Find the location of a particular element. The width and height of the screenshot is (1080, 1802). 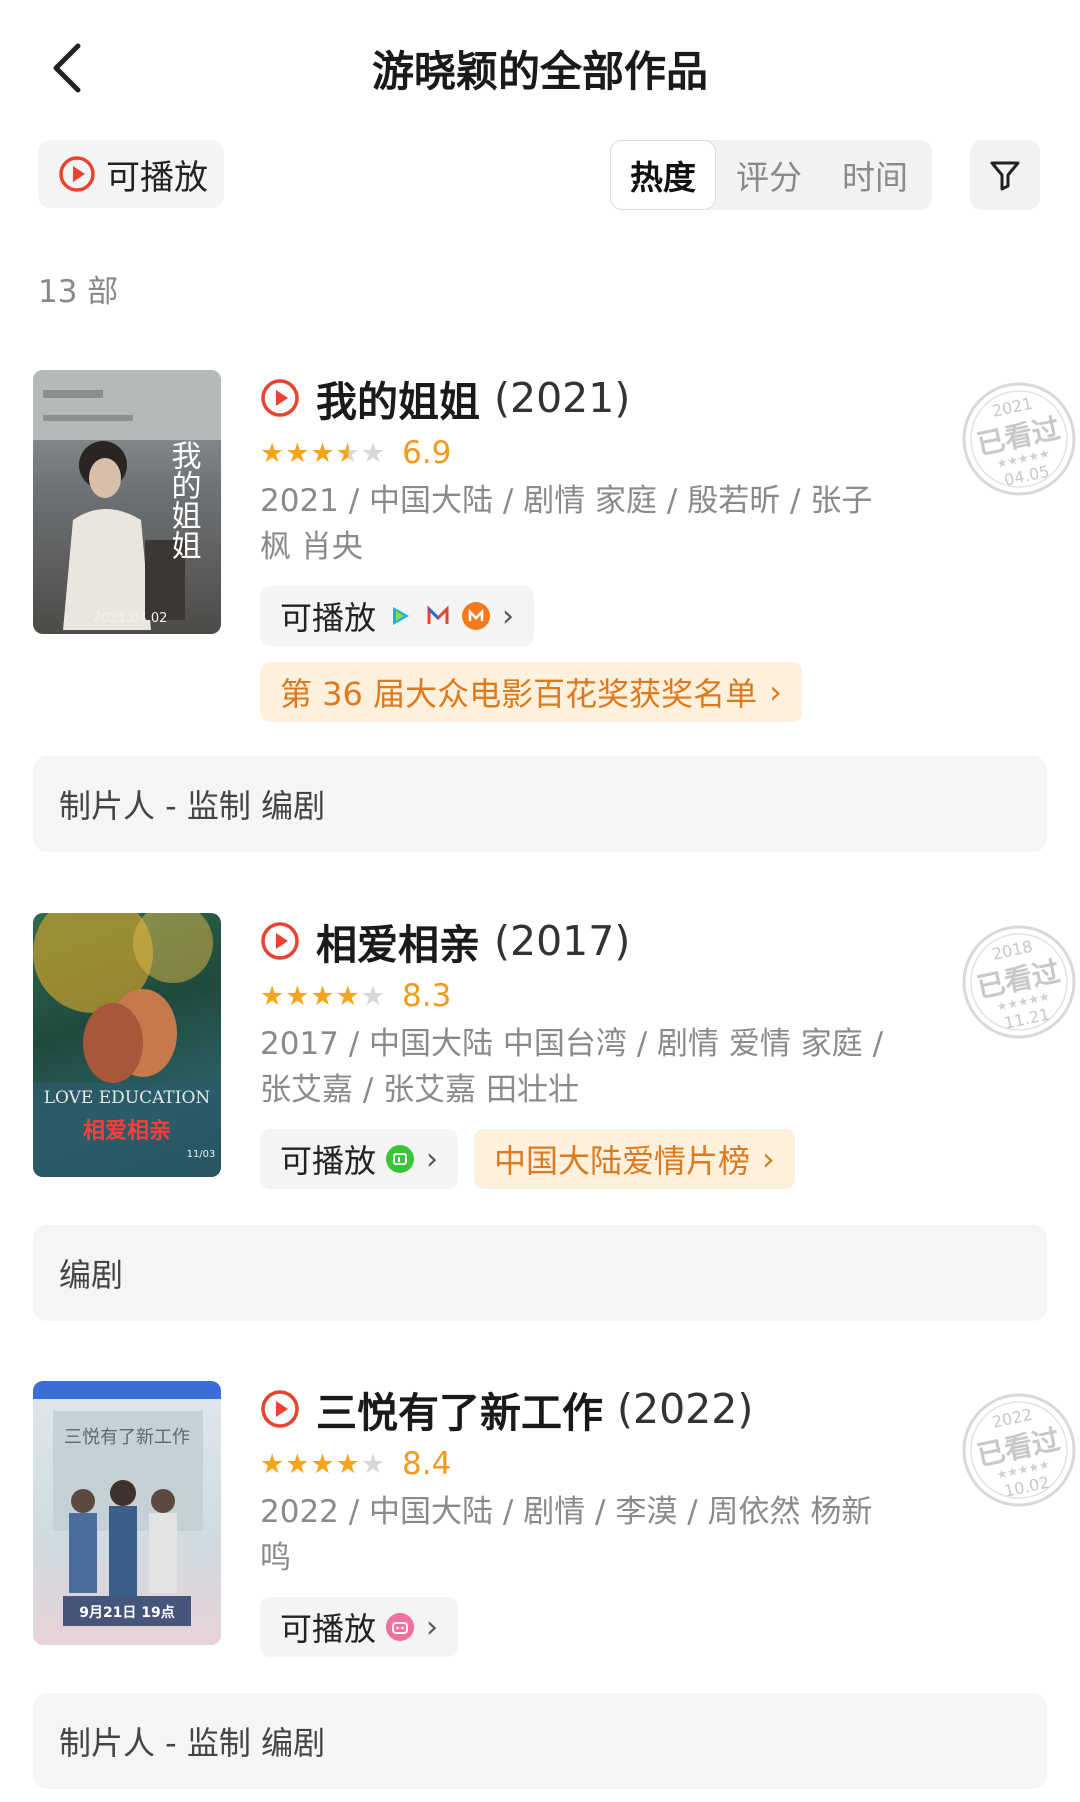

poster-title-text: 相爱相亲 is located at coordinates (127, 1131).